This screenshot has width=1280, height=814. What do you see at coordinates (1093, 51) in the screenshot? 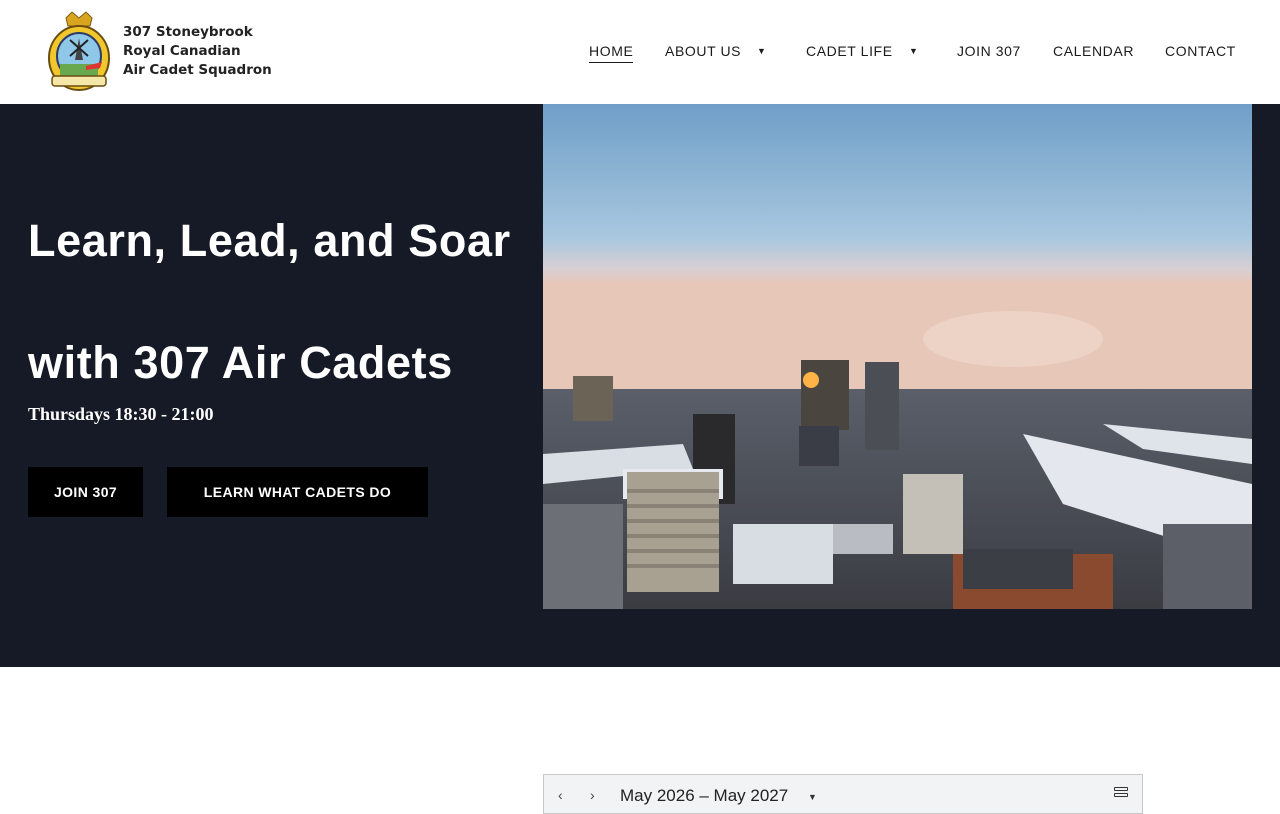
I see `nav-item-calendar: CALENDAR` at bounding box center [1093, 51].